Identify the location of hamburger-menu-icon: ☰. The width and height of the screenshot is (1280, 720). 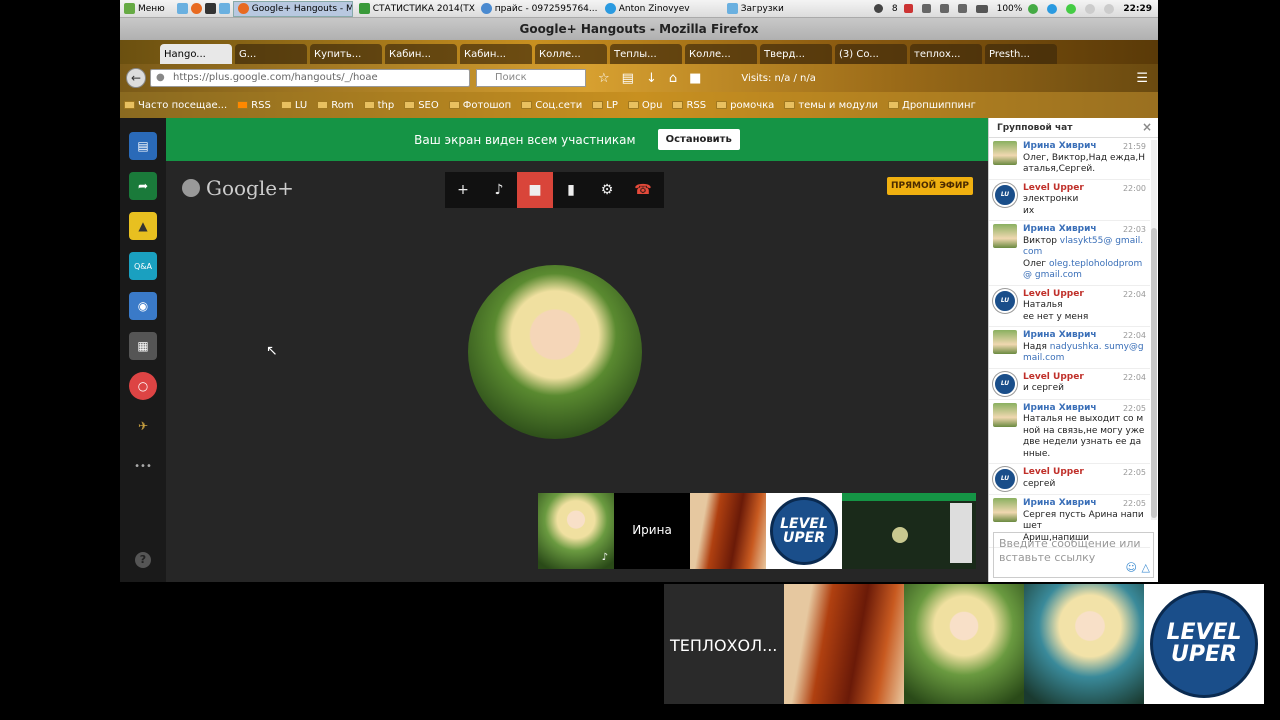
(1142, 78).